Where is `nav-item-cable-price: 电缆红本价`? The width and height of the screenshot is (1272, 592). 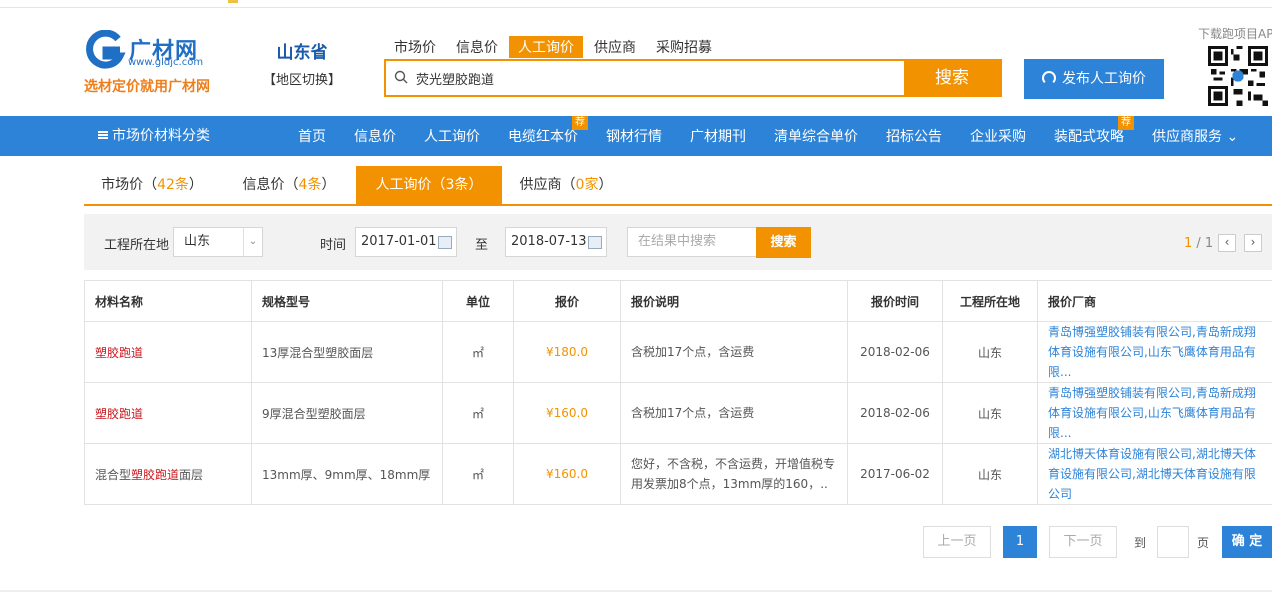
nav-item-cable-price: 电缆红本价 is located at coordinates (543, 136).